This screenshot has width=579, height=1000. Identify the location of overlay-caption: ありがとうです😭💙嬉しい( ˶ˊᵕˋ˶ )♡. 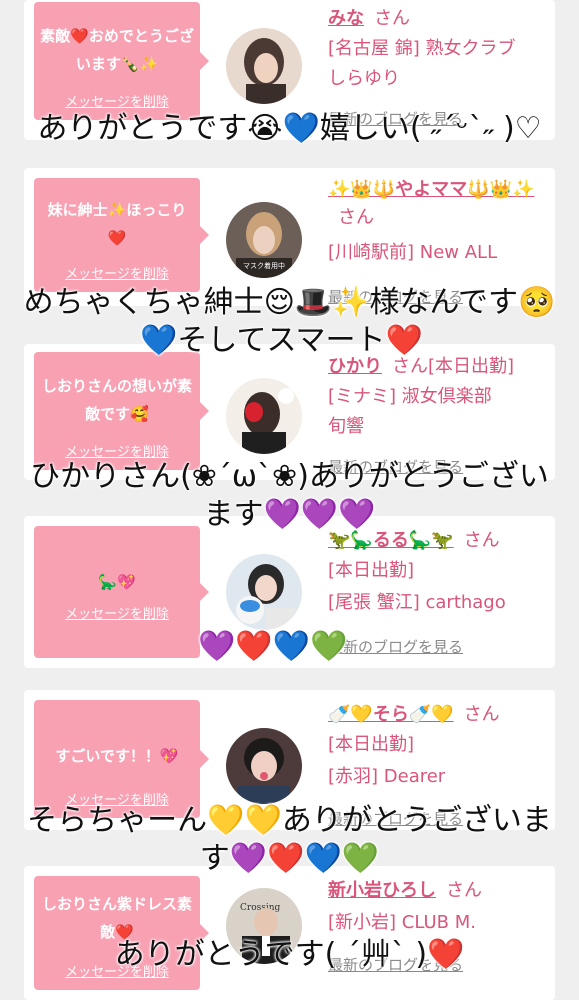
(289, 128).